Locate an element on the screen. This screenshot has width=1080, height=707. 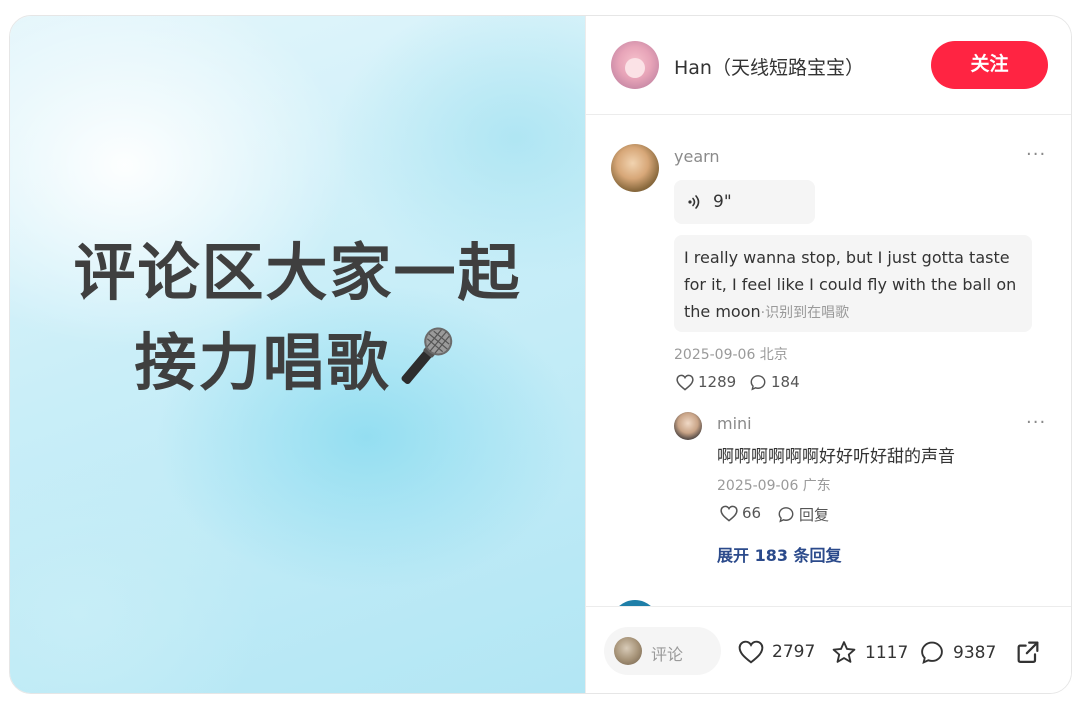
recognized-label: ·识别到在唱歌 is located at coordinates (805, 313).